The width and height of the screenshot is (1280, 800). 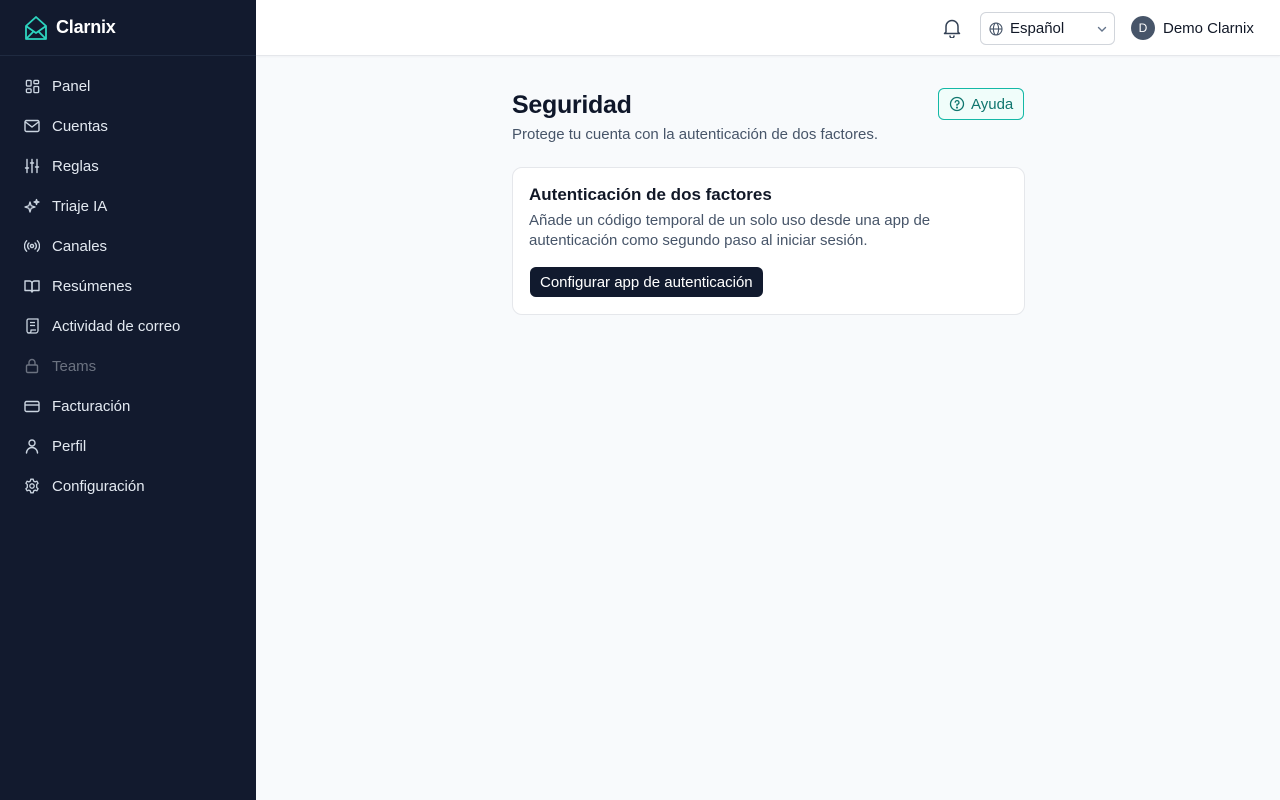 I want to click on lock-icon, so click(x=32, y=366).